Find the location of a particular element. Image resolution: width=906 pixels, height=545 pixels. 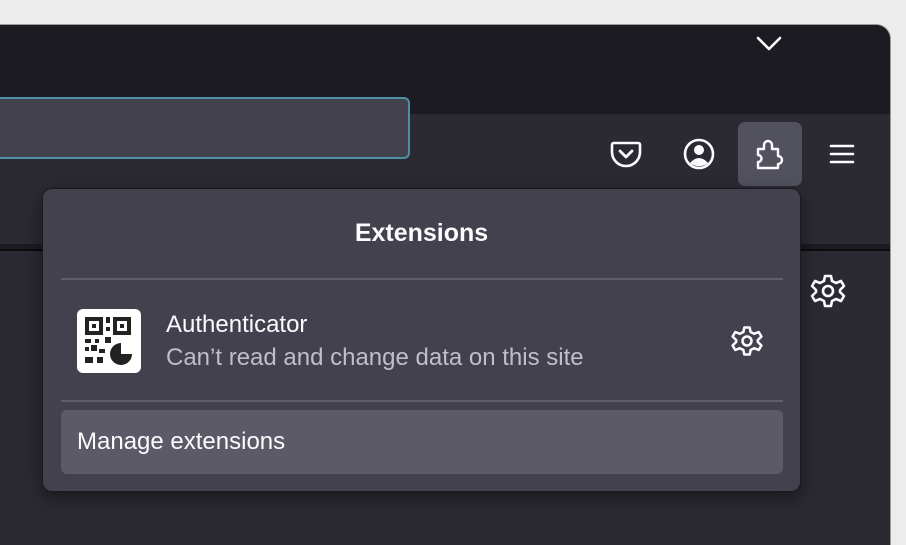

account-button is located at coordinates (699, 154).